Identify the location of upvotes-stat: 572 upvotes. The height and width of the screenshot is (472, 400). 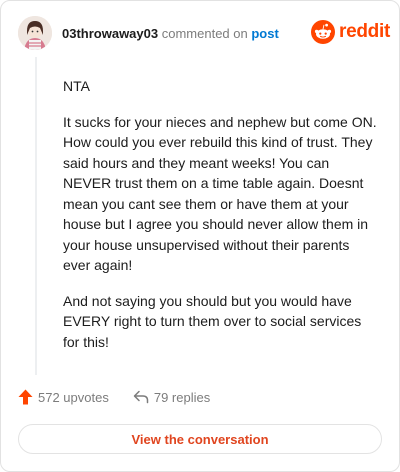
(63, 397).